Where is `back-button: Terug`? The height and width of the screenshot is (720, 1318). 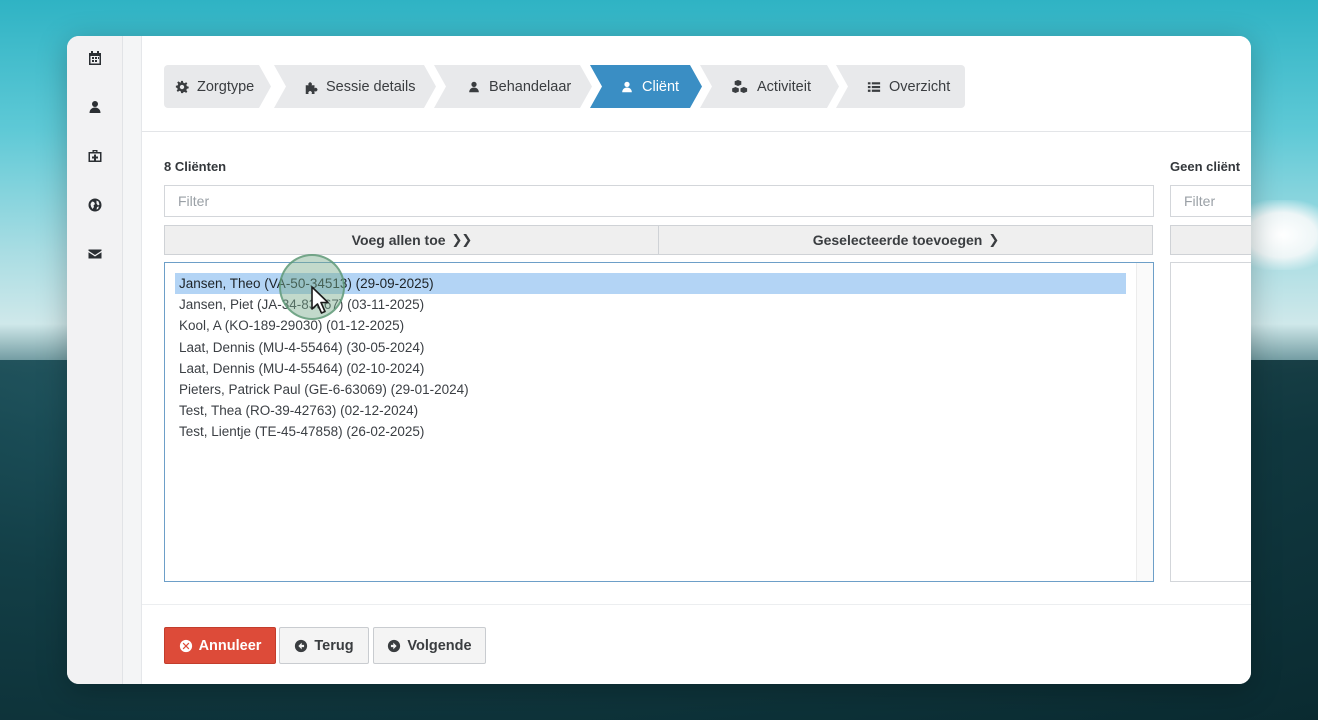
back-button: Terug is located at coordinates (324, 645).